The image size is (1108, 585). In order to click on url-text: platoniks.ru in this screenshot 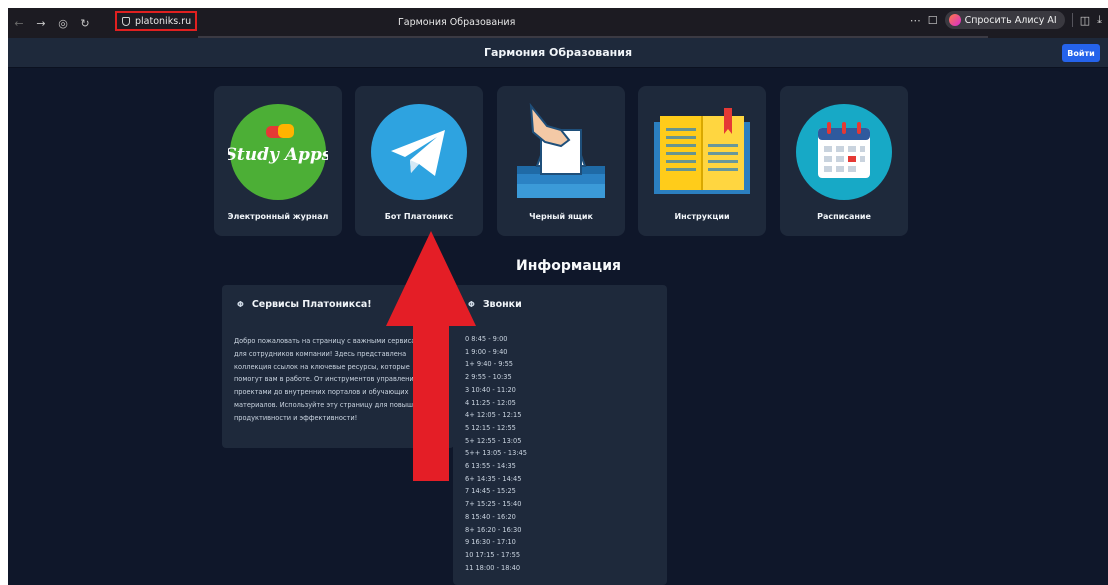, I will do `click(163, 21)`.